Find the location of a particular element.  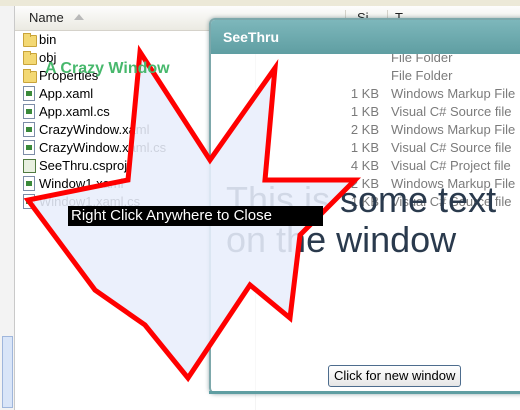

close-hint-label: Right Click Anywhere to Close is located at coordinates (195, 216).